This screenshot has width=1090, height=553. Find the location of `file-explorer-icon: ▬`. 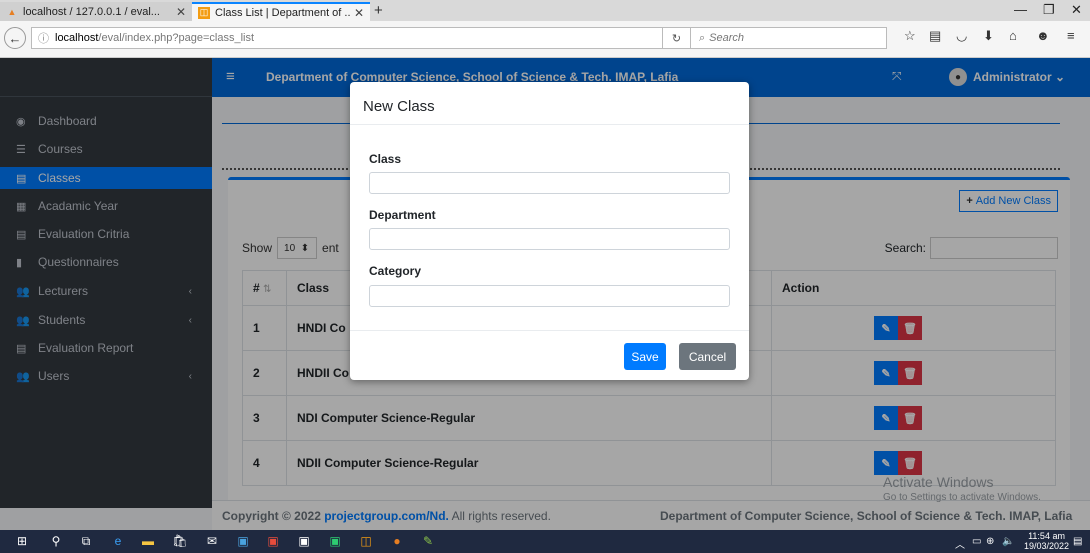

file-explorer-icon: ▬ is located at coordinates (148, 541).